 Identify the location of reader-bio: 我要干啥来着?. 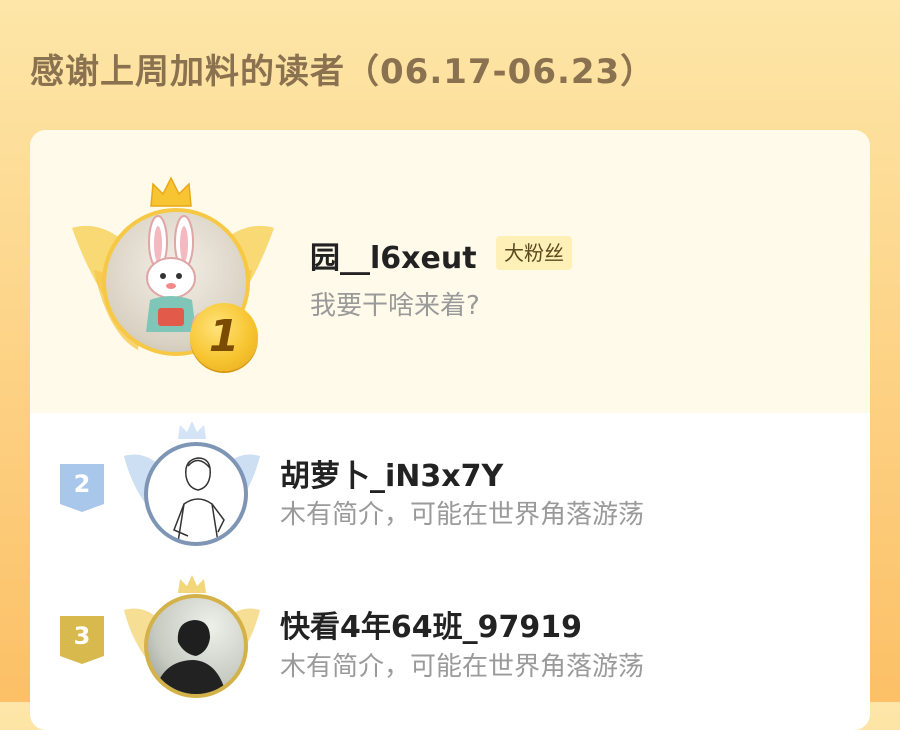
(395, 306).